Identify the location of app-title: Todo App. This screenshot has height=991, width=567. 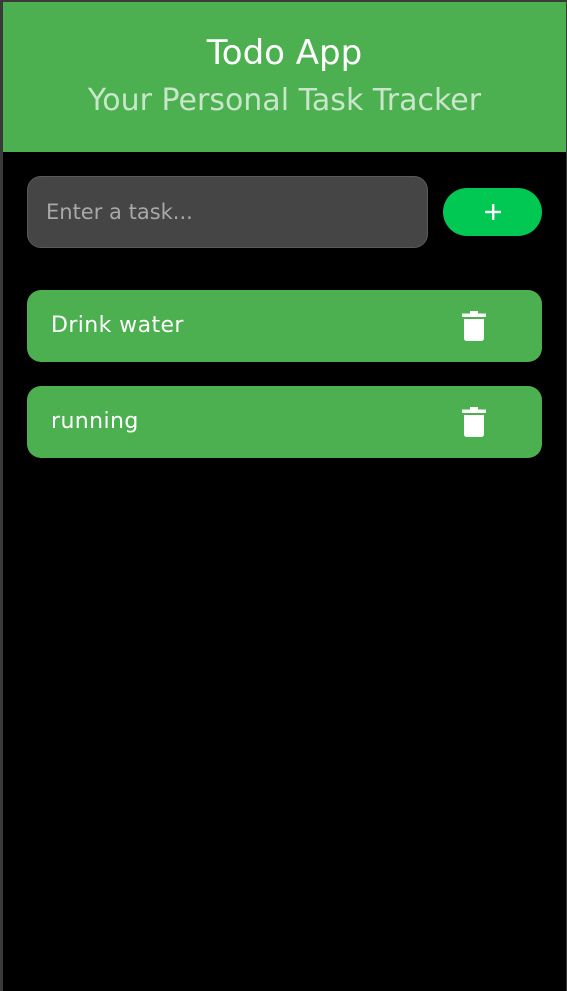
(284, 53).